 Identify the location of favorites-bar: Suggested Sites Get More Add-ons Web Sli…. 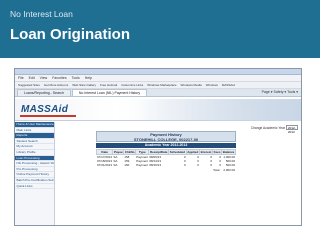
(158, 85).